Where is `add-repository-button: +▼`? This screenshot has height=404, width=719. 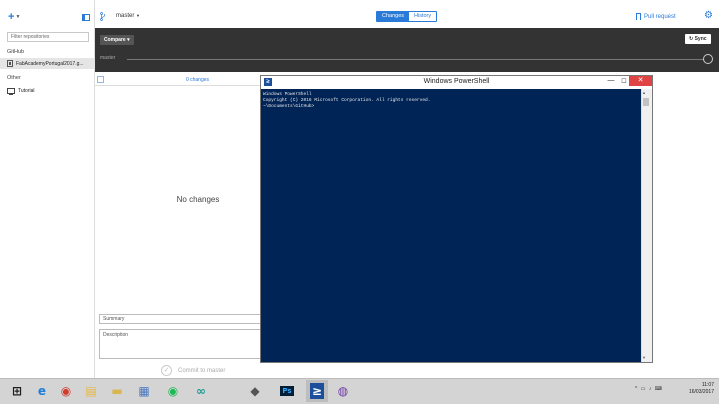 add-repository-button: +▼ is located at coordinates (16, 17).